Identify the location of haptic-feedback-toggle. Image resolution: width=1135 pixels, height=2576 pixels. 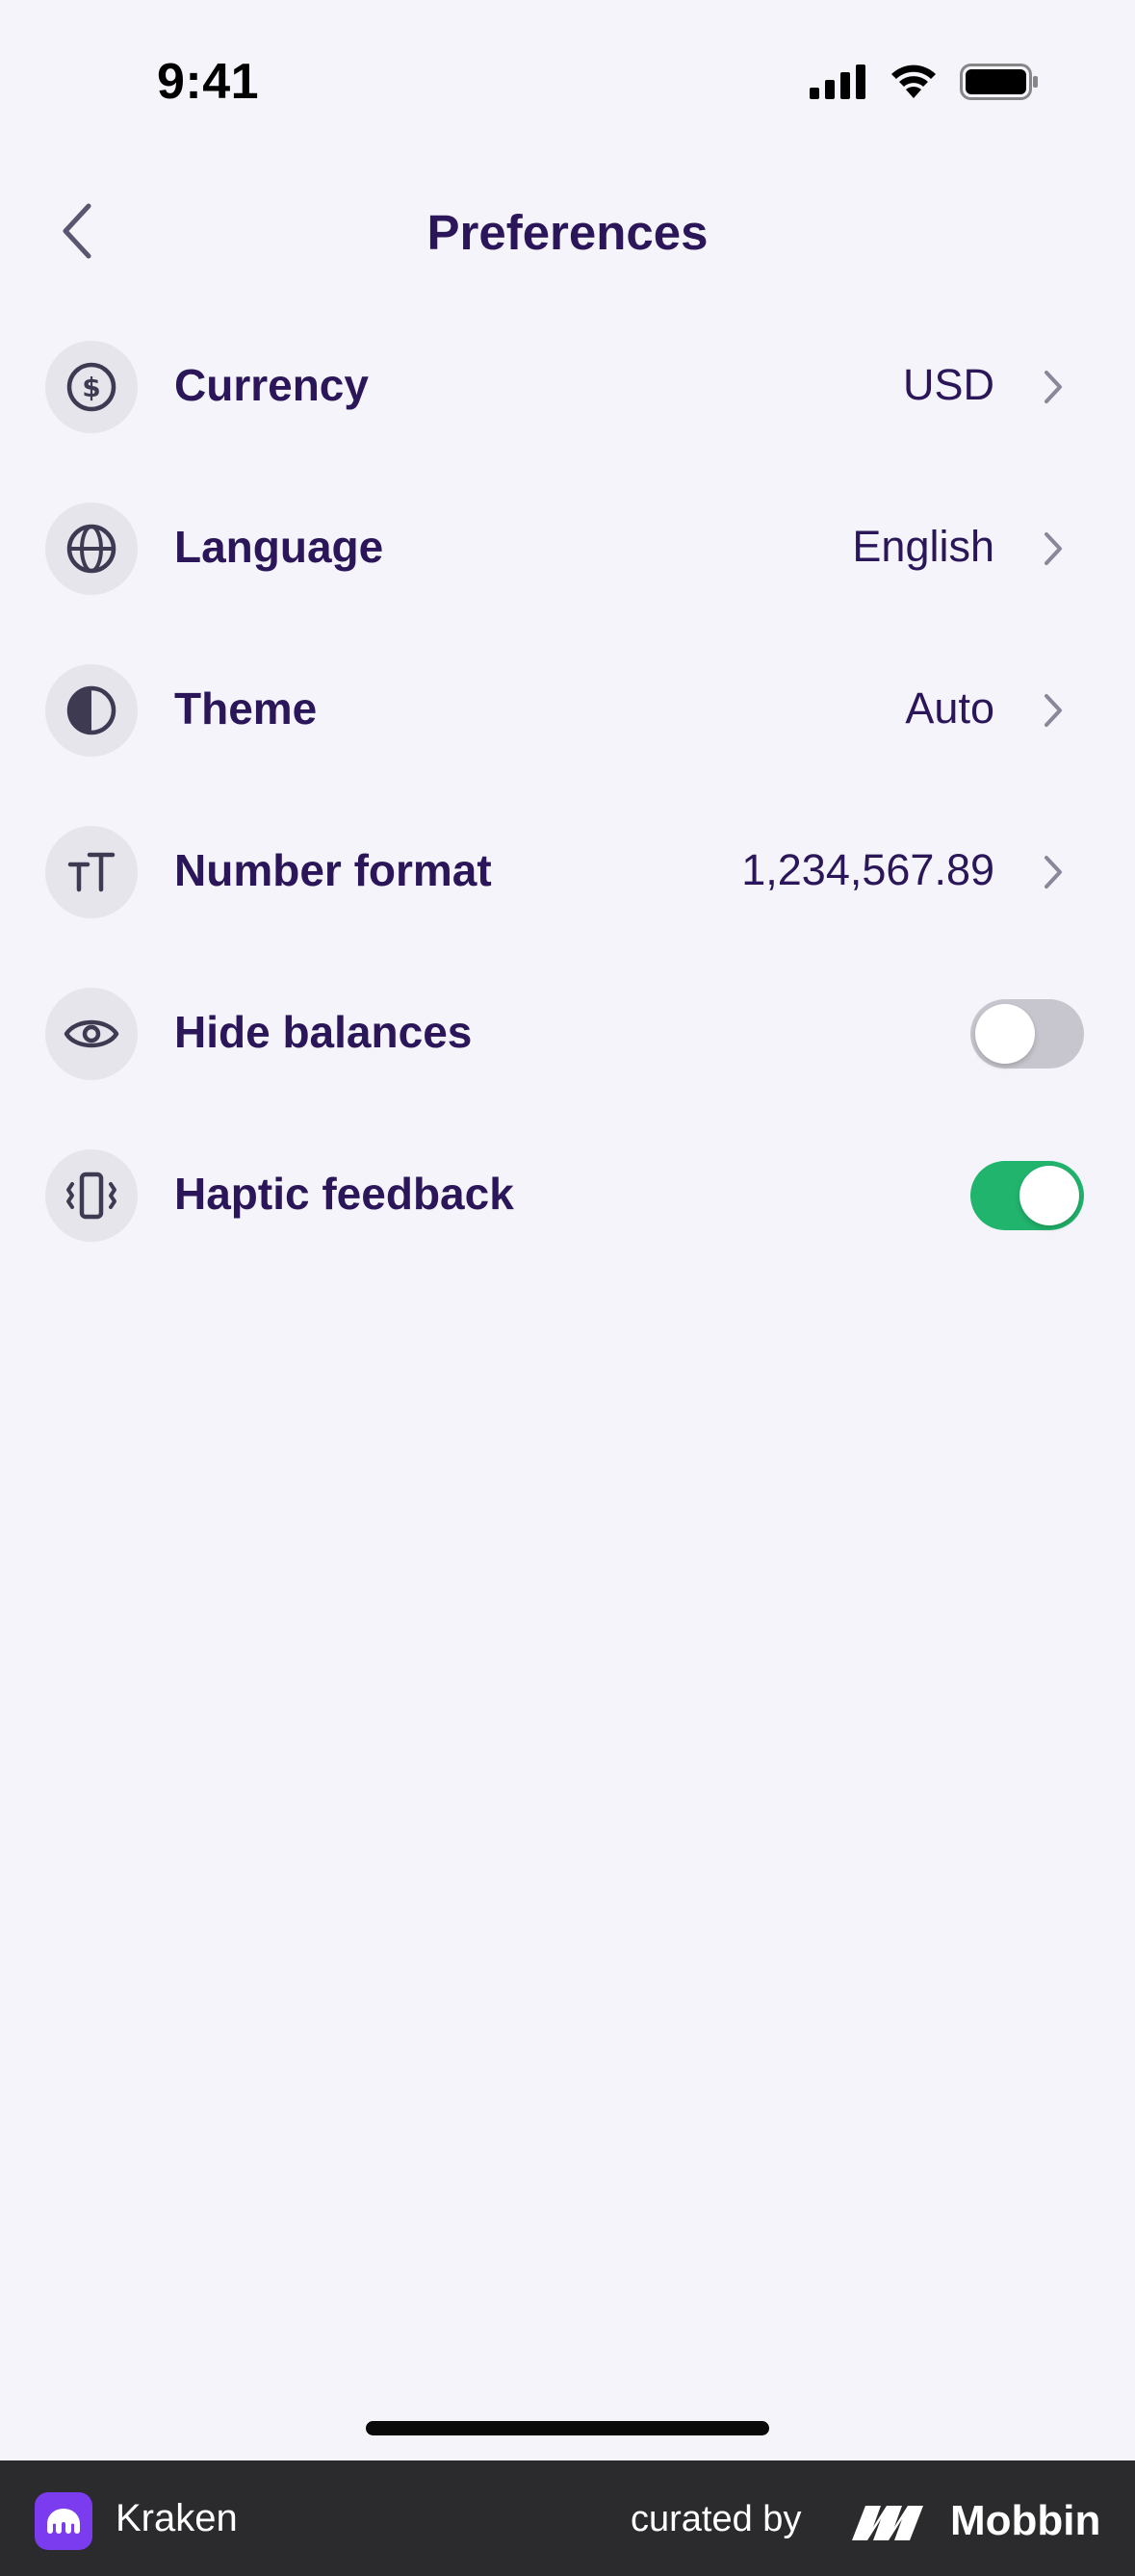
(1027, 1196).